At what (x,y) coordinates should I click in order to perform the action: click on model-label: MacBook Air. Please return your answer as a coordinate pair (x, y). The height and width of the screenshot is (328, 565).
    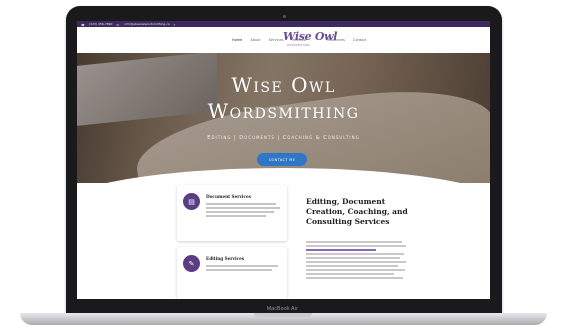
    Looking at the image, I should click on (282, 309).